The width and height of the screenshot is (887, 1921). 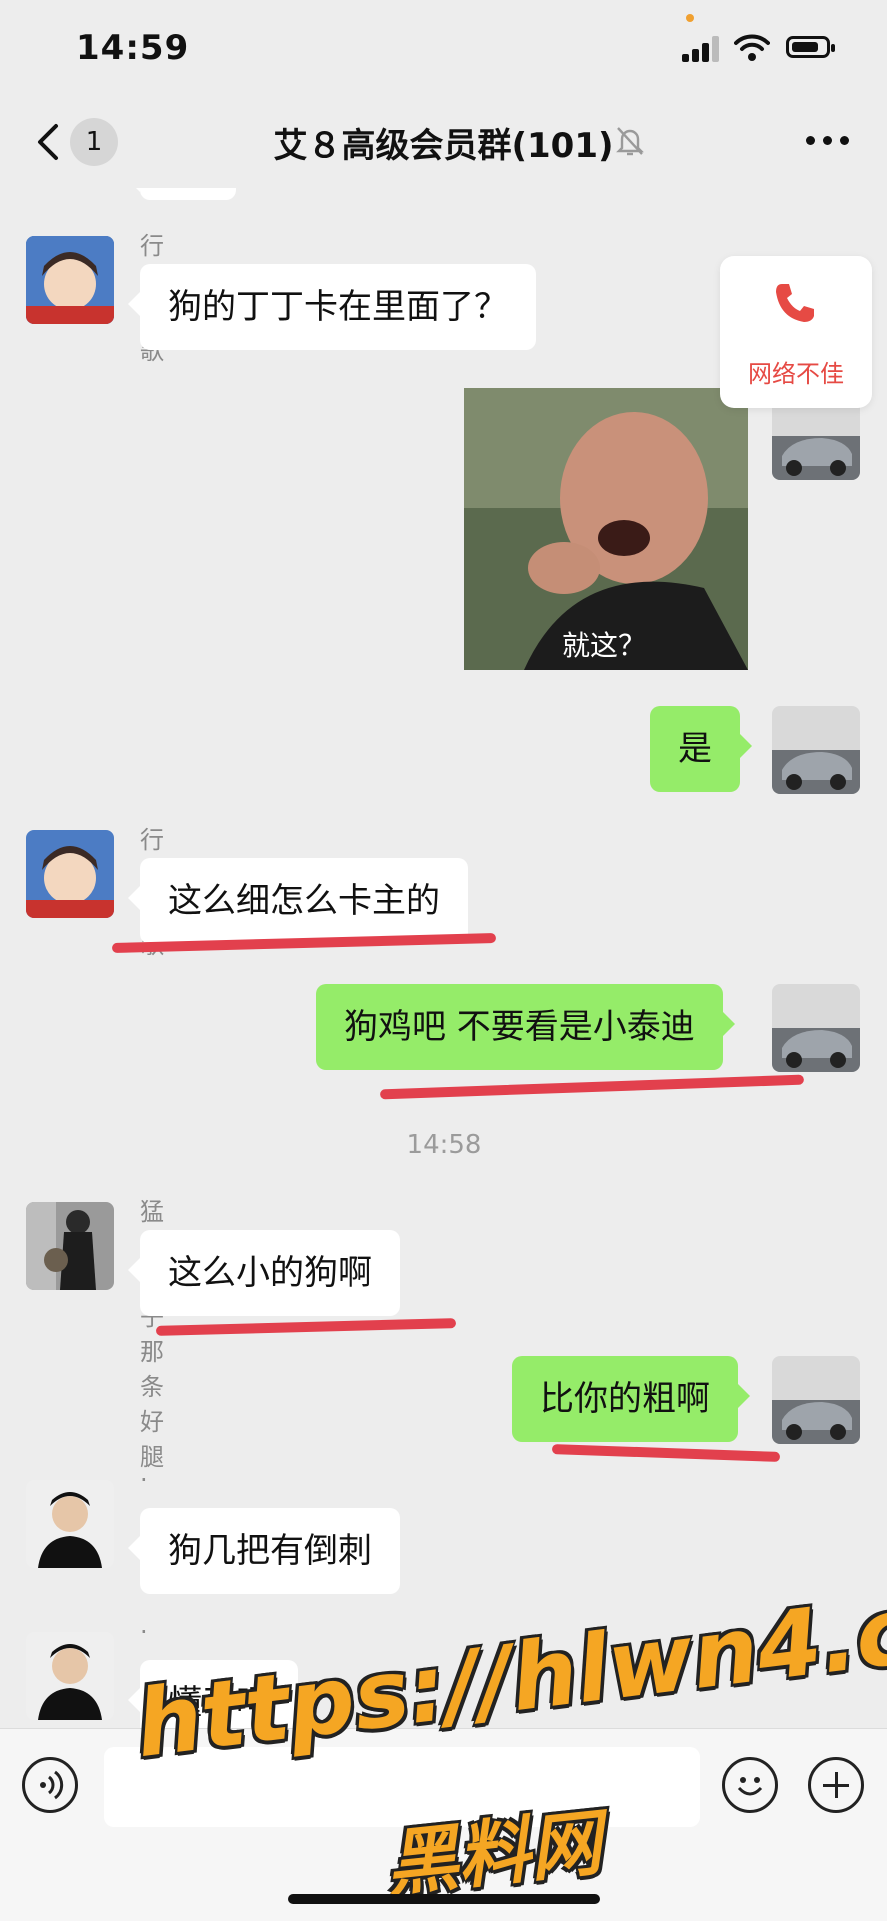 I want to click on sticker-caption: 就这？, so click(x=604, y=645).